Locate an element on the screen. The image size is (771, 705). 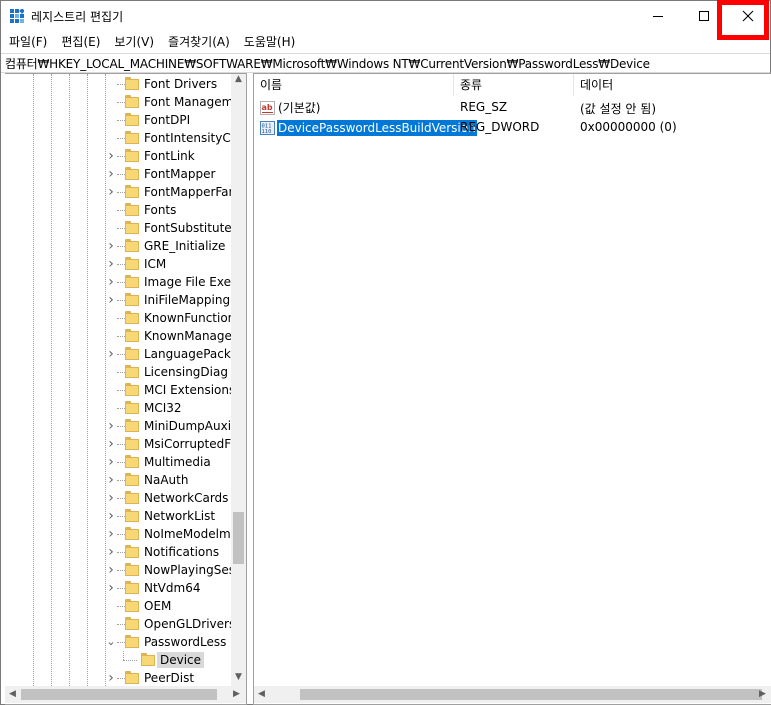
tree-item: › MiniDumpAuxilia is located at coordinates (118, 426).